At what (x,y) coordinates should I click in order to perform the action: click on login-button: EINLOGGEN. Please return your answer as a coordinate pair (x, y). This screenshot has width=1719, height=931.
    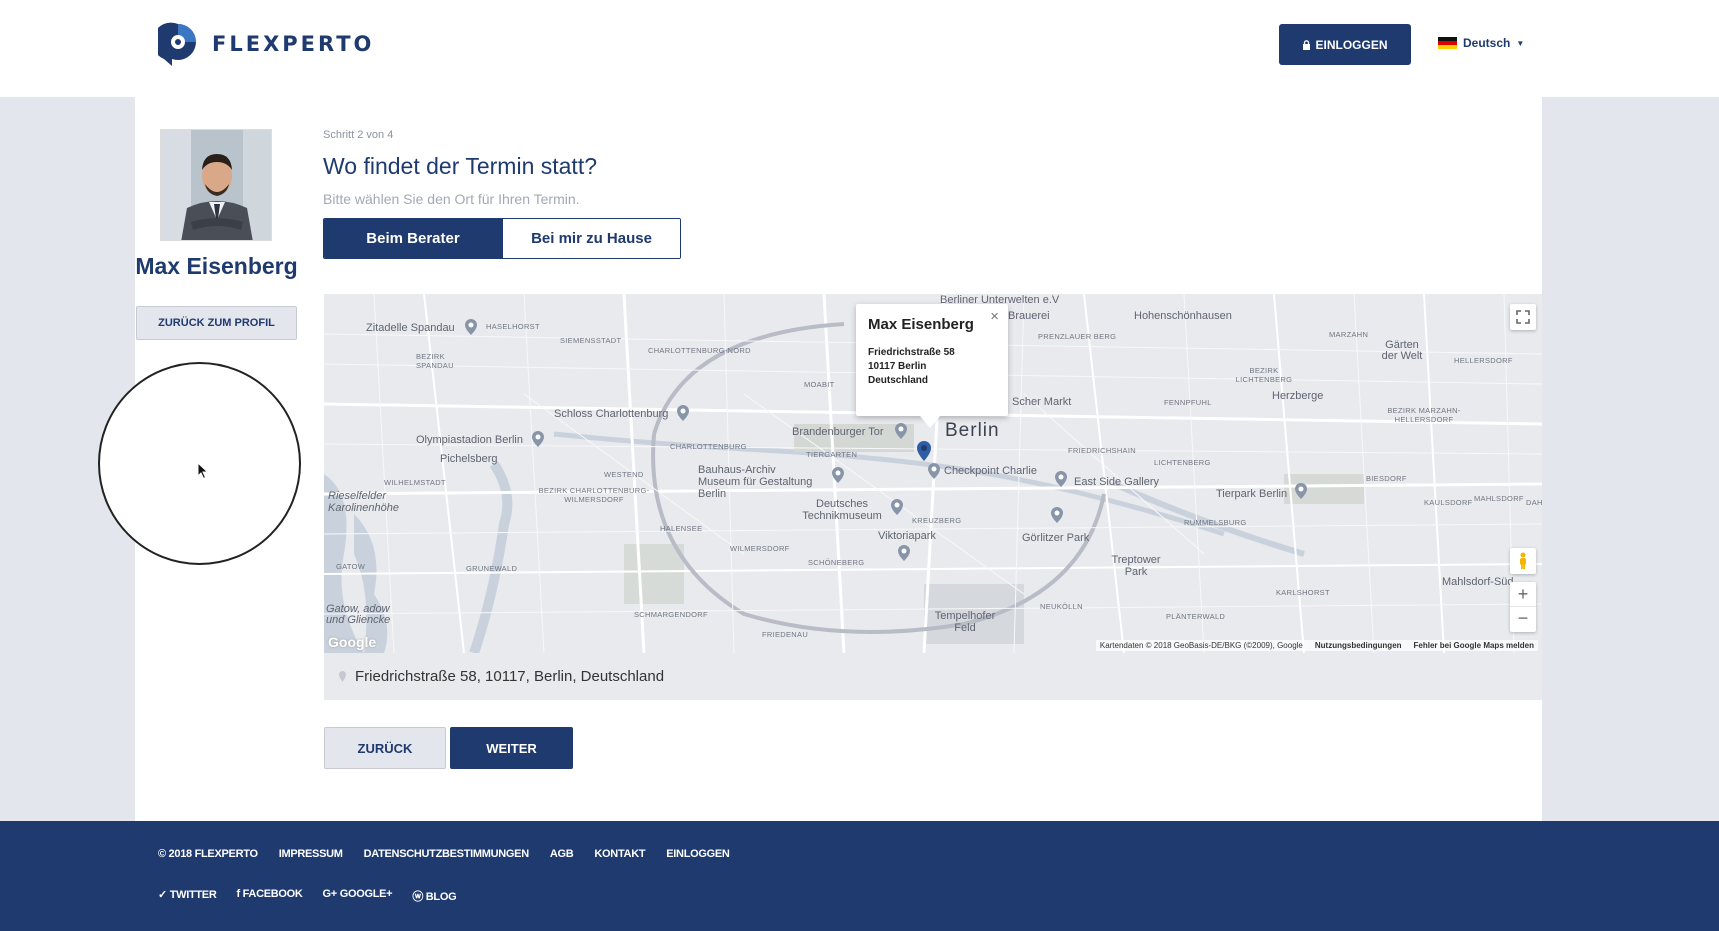
    Looking at the image, I should click on (1345, 44).